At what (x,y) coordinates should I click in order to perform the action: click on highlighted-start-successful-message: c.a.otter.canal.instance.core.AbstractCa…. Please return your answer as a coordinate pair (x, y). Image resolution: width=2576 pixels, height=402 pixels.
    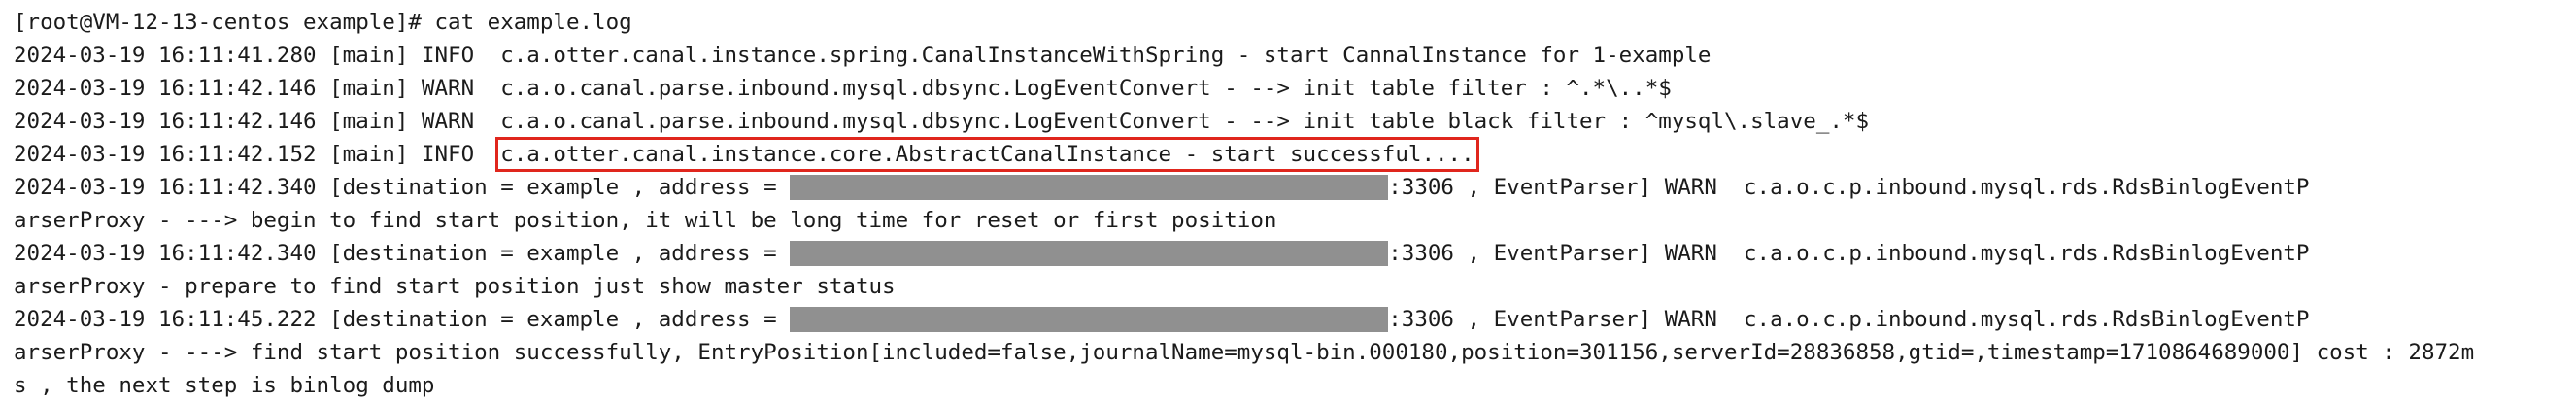
    Looking at the image, I should click on (987, 154).